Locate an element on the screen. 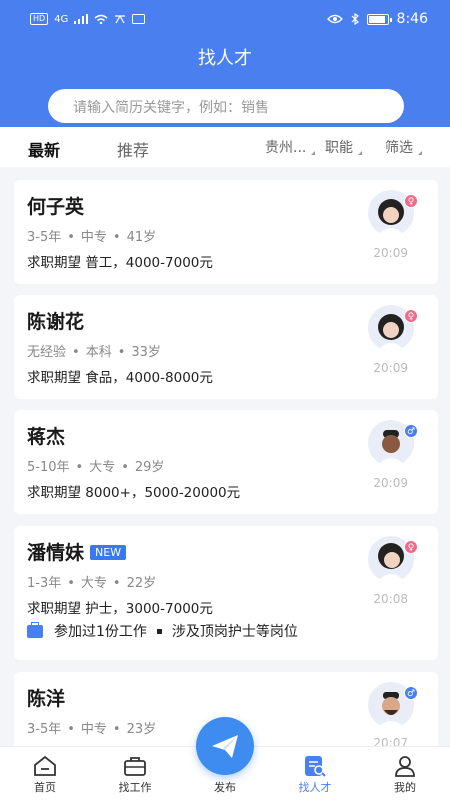 The height and width of the screenshot is (800, 450). job-expectation: 求职期望 食品，4000-8000元 is located at coordinates (120, 378).